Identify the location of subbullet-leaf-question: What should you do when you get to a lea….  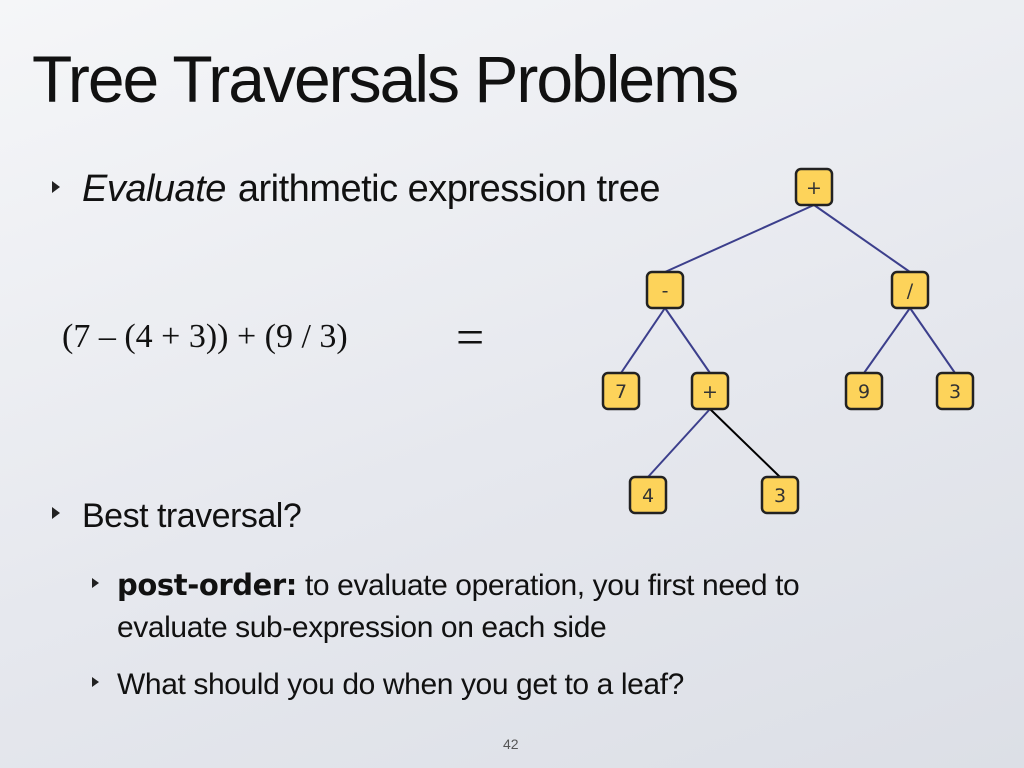
(388, 685).